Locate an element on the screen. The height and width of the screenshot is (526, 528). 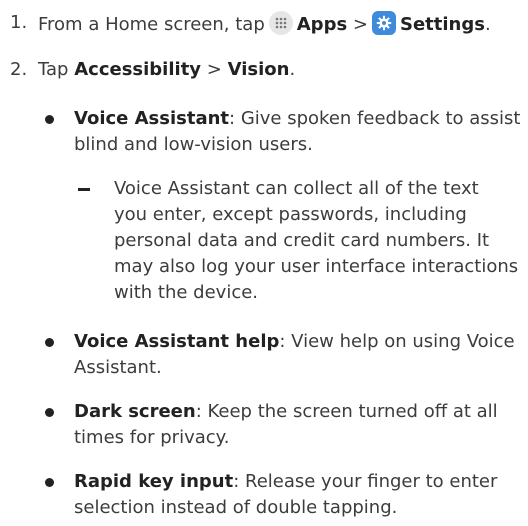
item-rapid-key-input-title: Rapid key input is located at coordinates (154, 481).